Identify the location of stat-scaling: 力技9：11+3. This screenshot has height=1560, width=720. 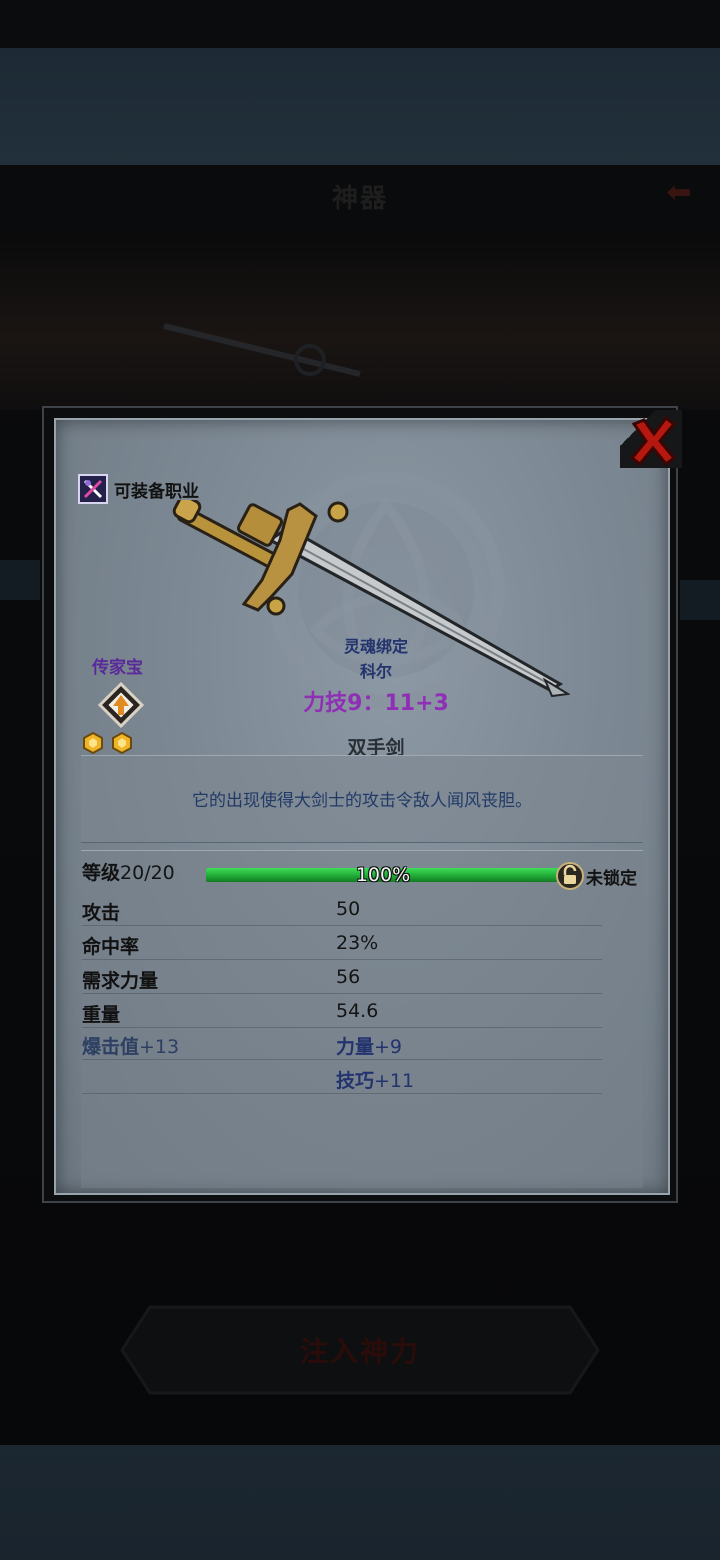
(376, 703).